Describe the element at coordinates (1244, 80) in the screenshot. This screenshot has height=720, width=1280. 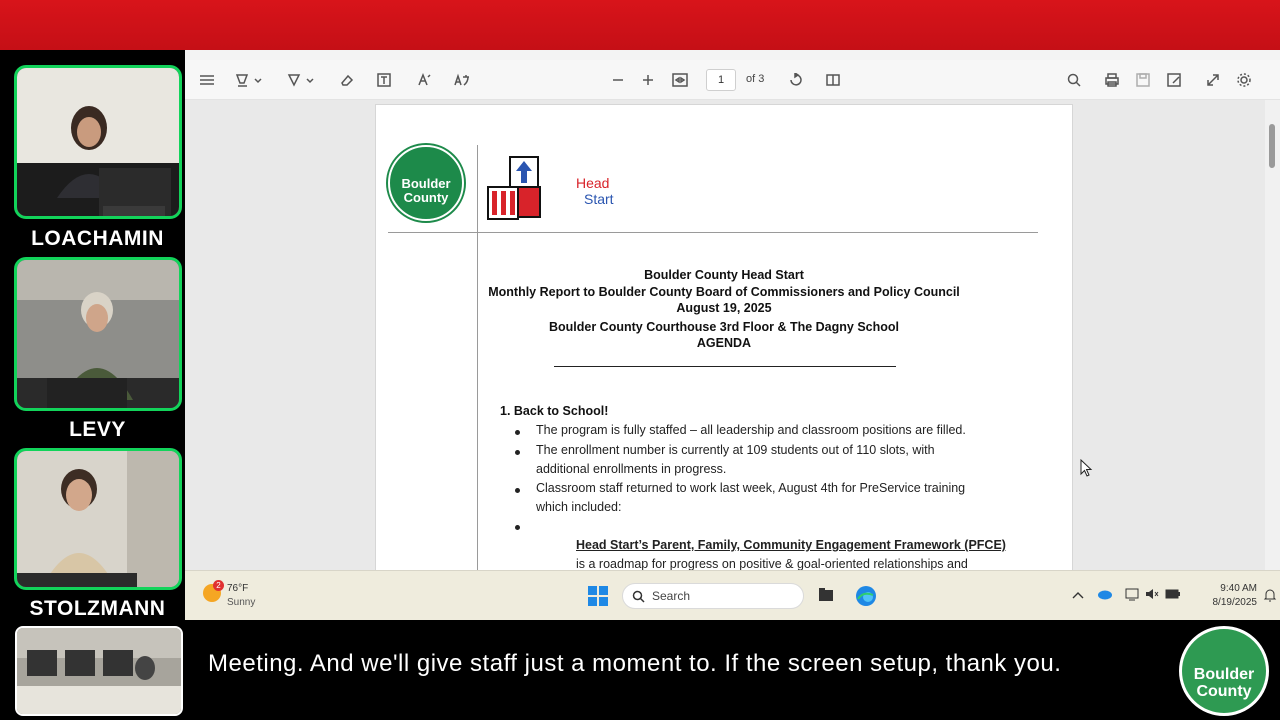
I see `settings-icon` at that location.